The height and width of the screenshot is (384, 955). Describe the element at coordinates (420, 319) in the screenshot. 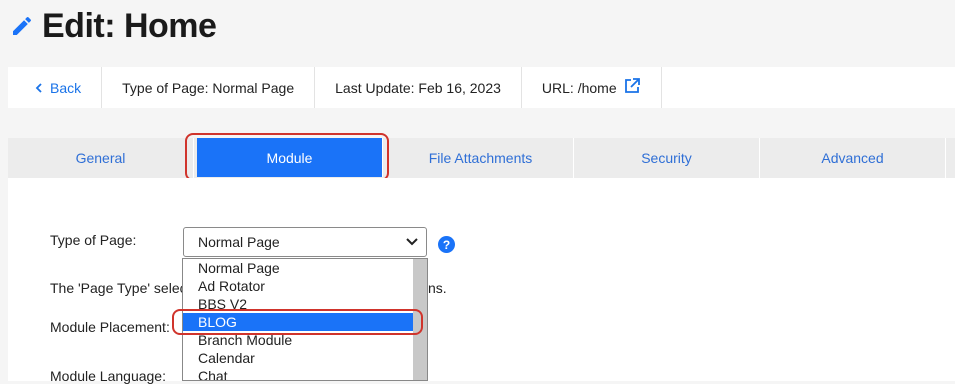

I see `dropdown-scrollbar` at that location.